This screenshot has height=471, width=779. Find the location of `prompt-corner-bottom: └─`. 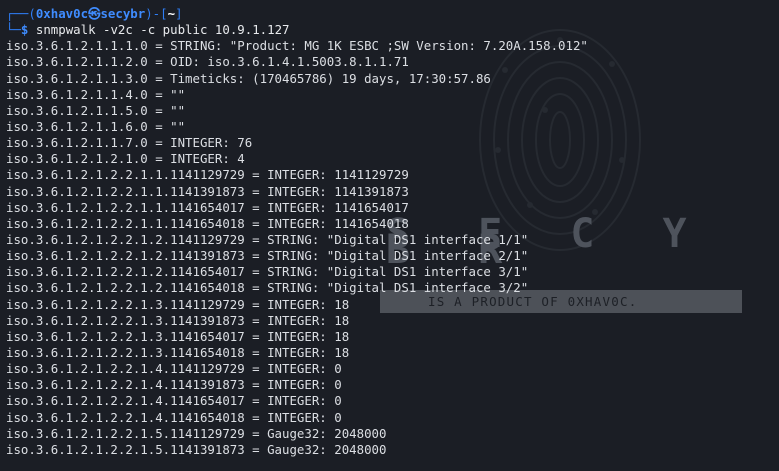

prompt-corner-bottom: └─ is located at coordinates (13, 30).